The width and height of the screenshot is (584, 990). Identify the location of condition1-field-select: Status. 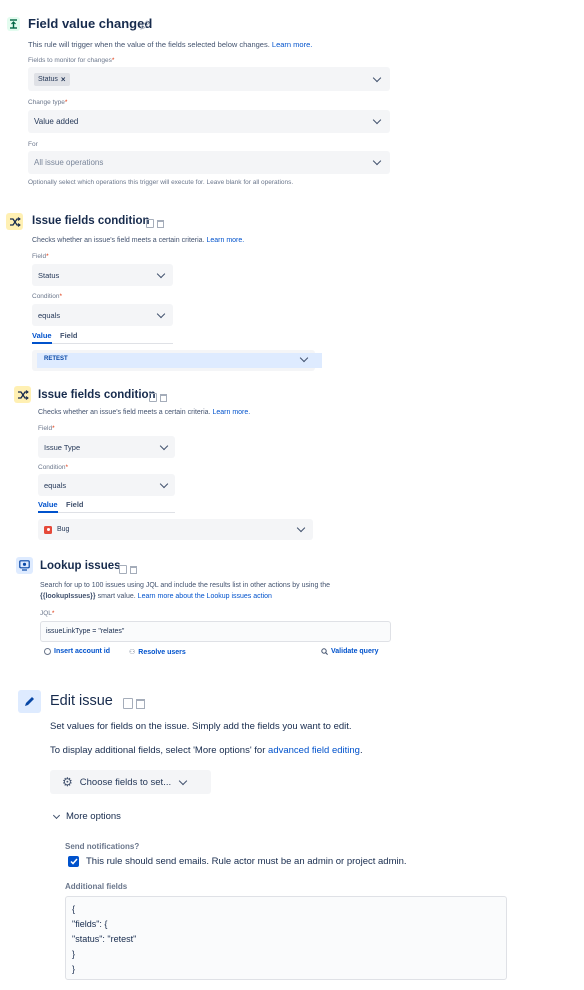
(102, 275).